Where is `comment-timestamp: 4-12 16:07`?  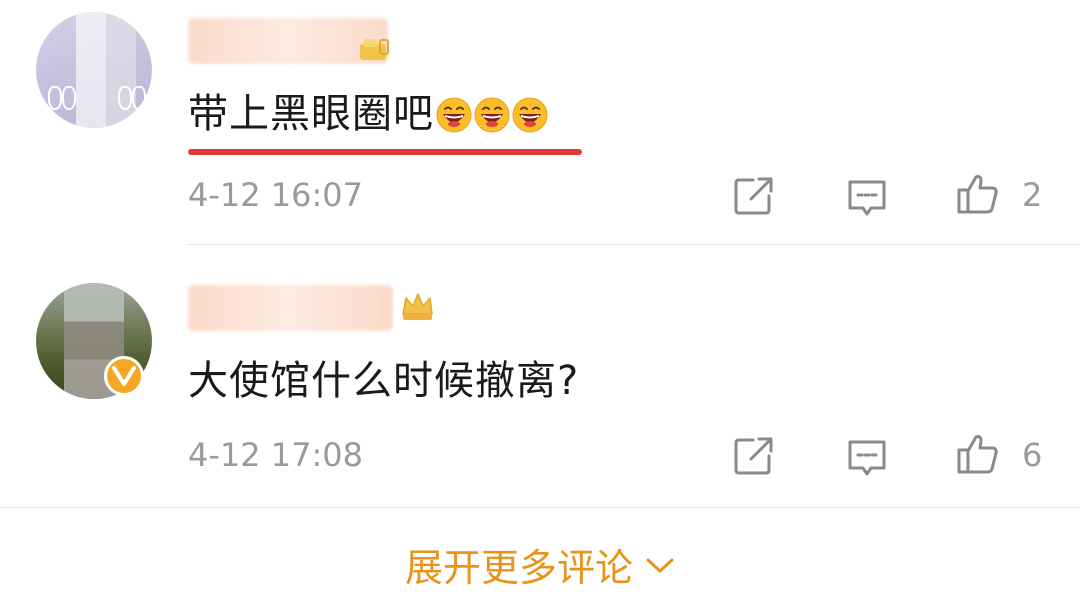 comment-timestamp: 4-12 16:07 is located at coordinates (276, 195).